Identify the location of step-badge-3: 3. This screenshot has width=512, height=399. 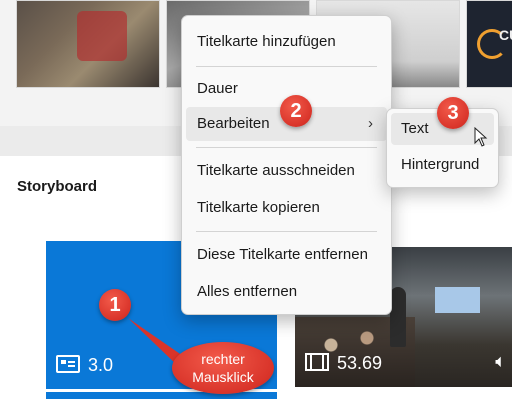
(453, 113).